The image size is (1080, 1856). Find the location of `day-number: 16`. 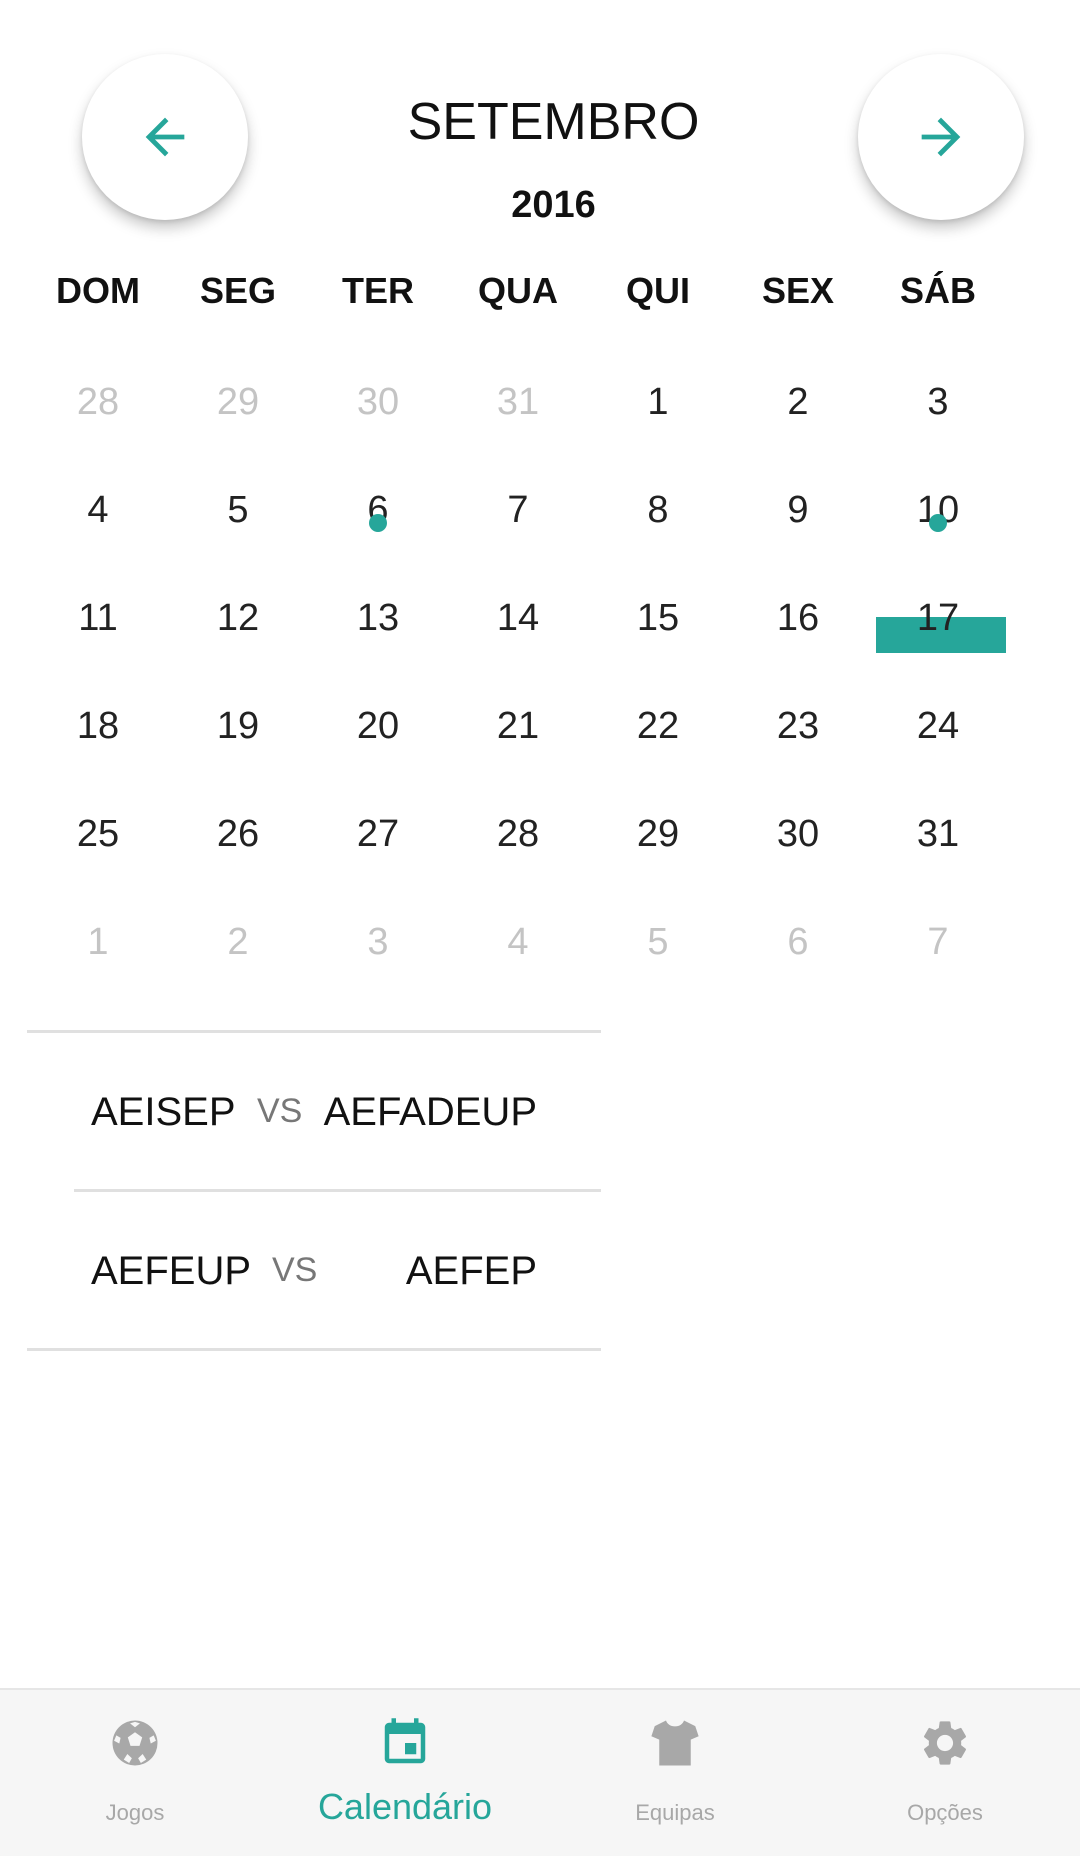

day-number: 16 is located at coordinates (798, 618).